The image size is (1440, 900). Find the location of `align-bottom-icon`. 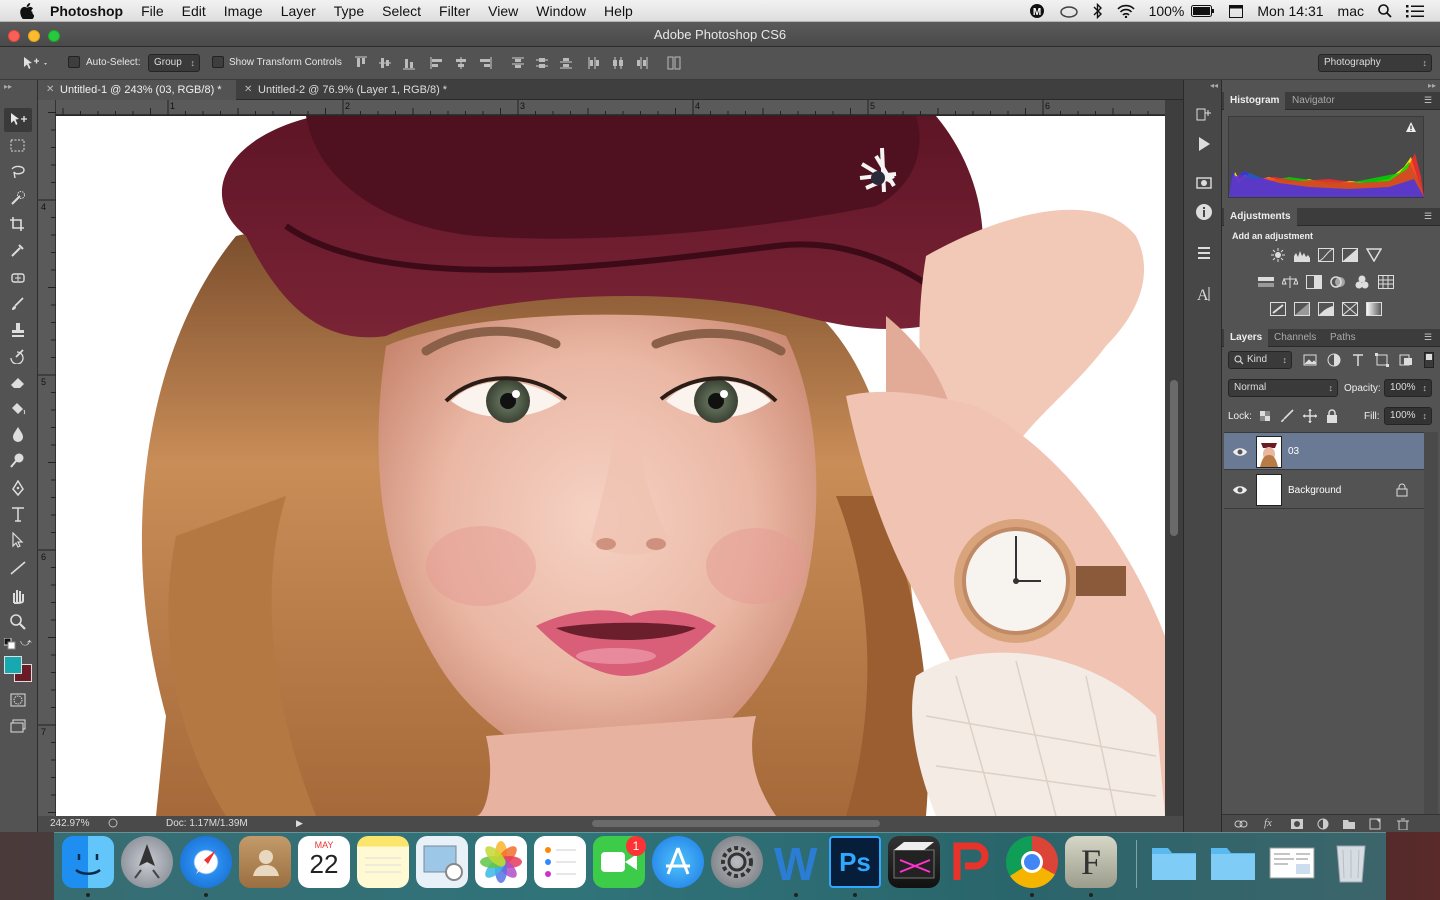

align-bottom-icon is located at coordinates (409, 63).